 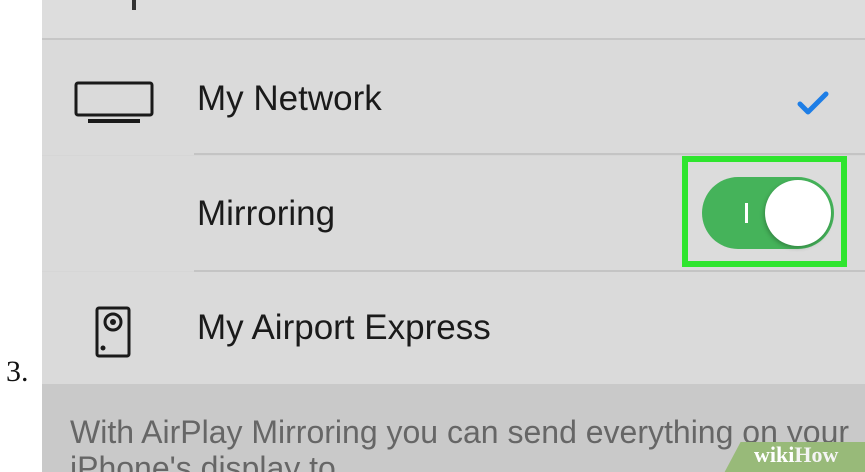 What do you see at coordinates (774, 454) in the screenshot?
I see `watermark-wiki: wiki` at bounding box center [774, 454].